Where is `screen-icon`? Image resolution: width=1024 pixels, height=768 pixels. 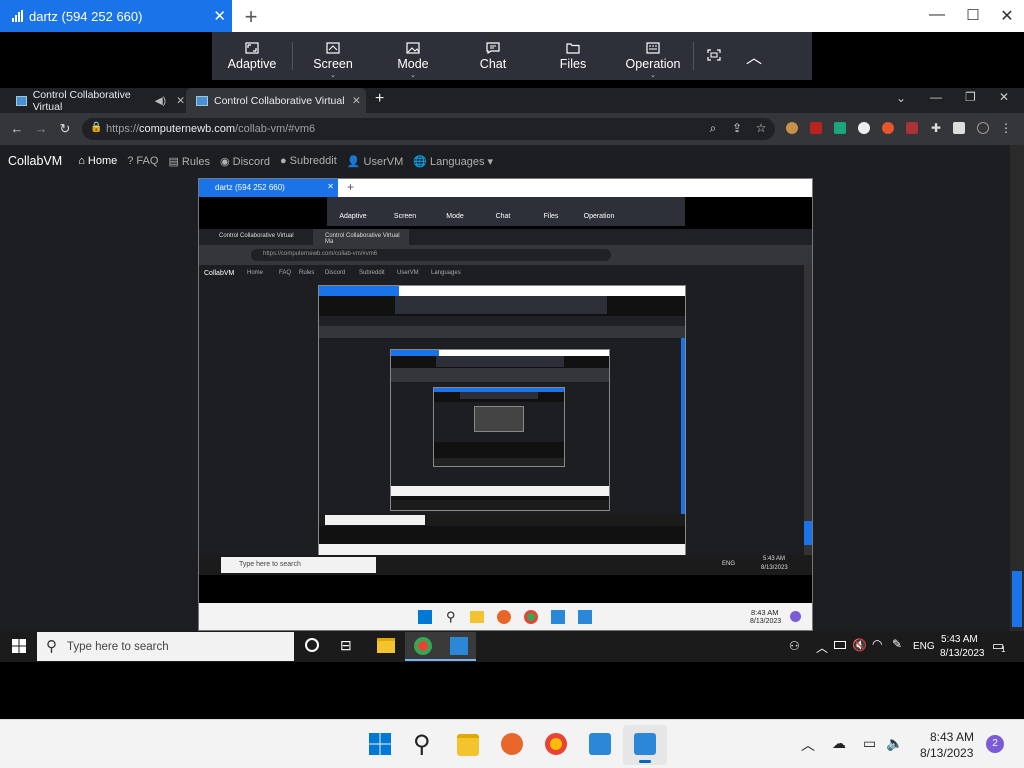
screen-icon is located at coordinates (333, 47).